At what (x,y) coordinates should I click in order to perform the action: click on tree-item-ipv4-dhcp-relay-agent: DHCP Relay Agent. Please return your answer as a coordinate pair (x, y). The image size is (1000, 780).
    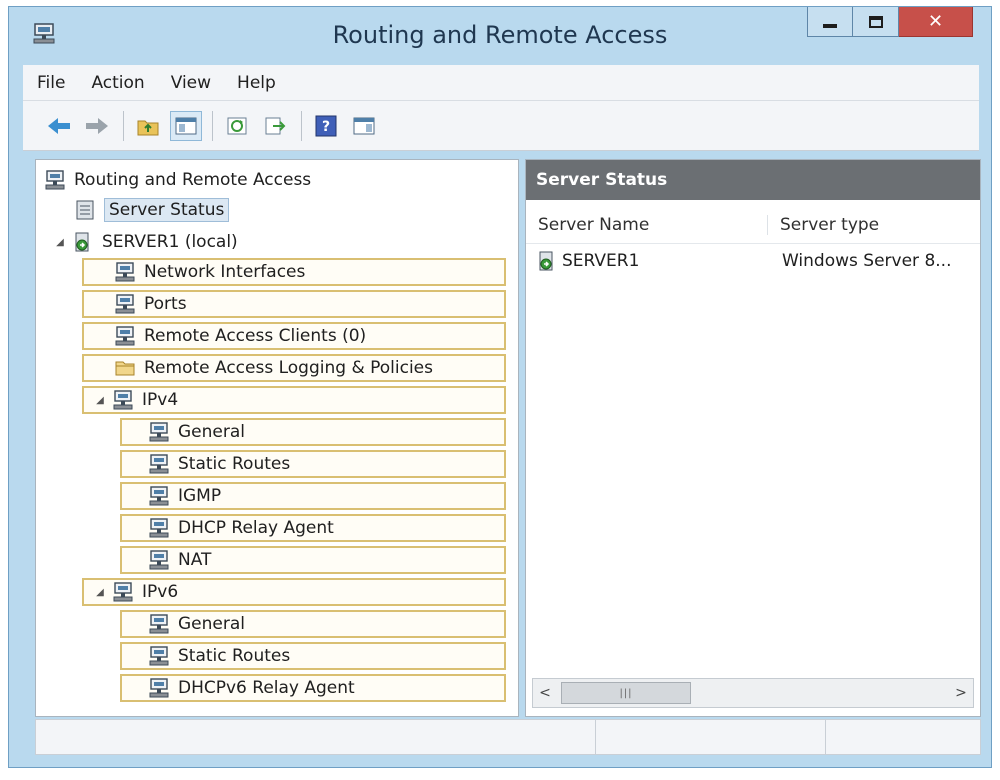
    Looking at the image, I should click on (313, 528).